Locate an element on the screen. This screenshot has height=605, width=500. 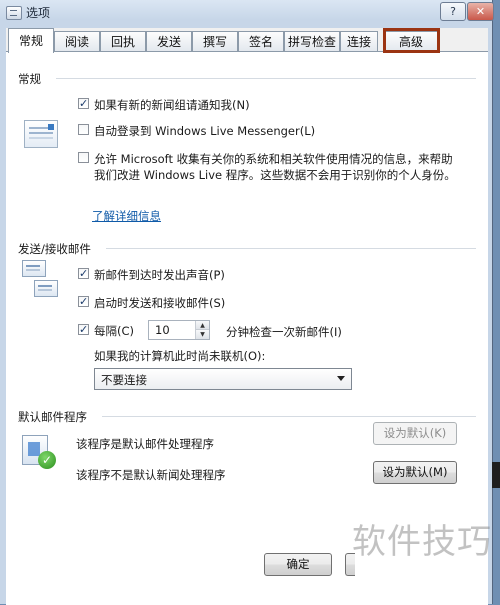
default-news-status: 该程序不是默认新闻处理程序 is located at coordinates (151, 475).